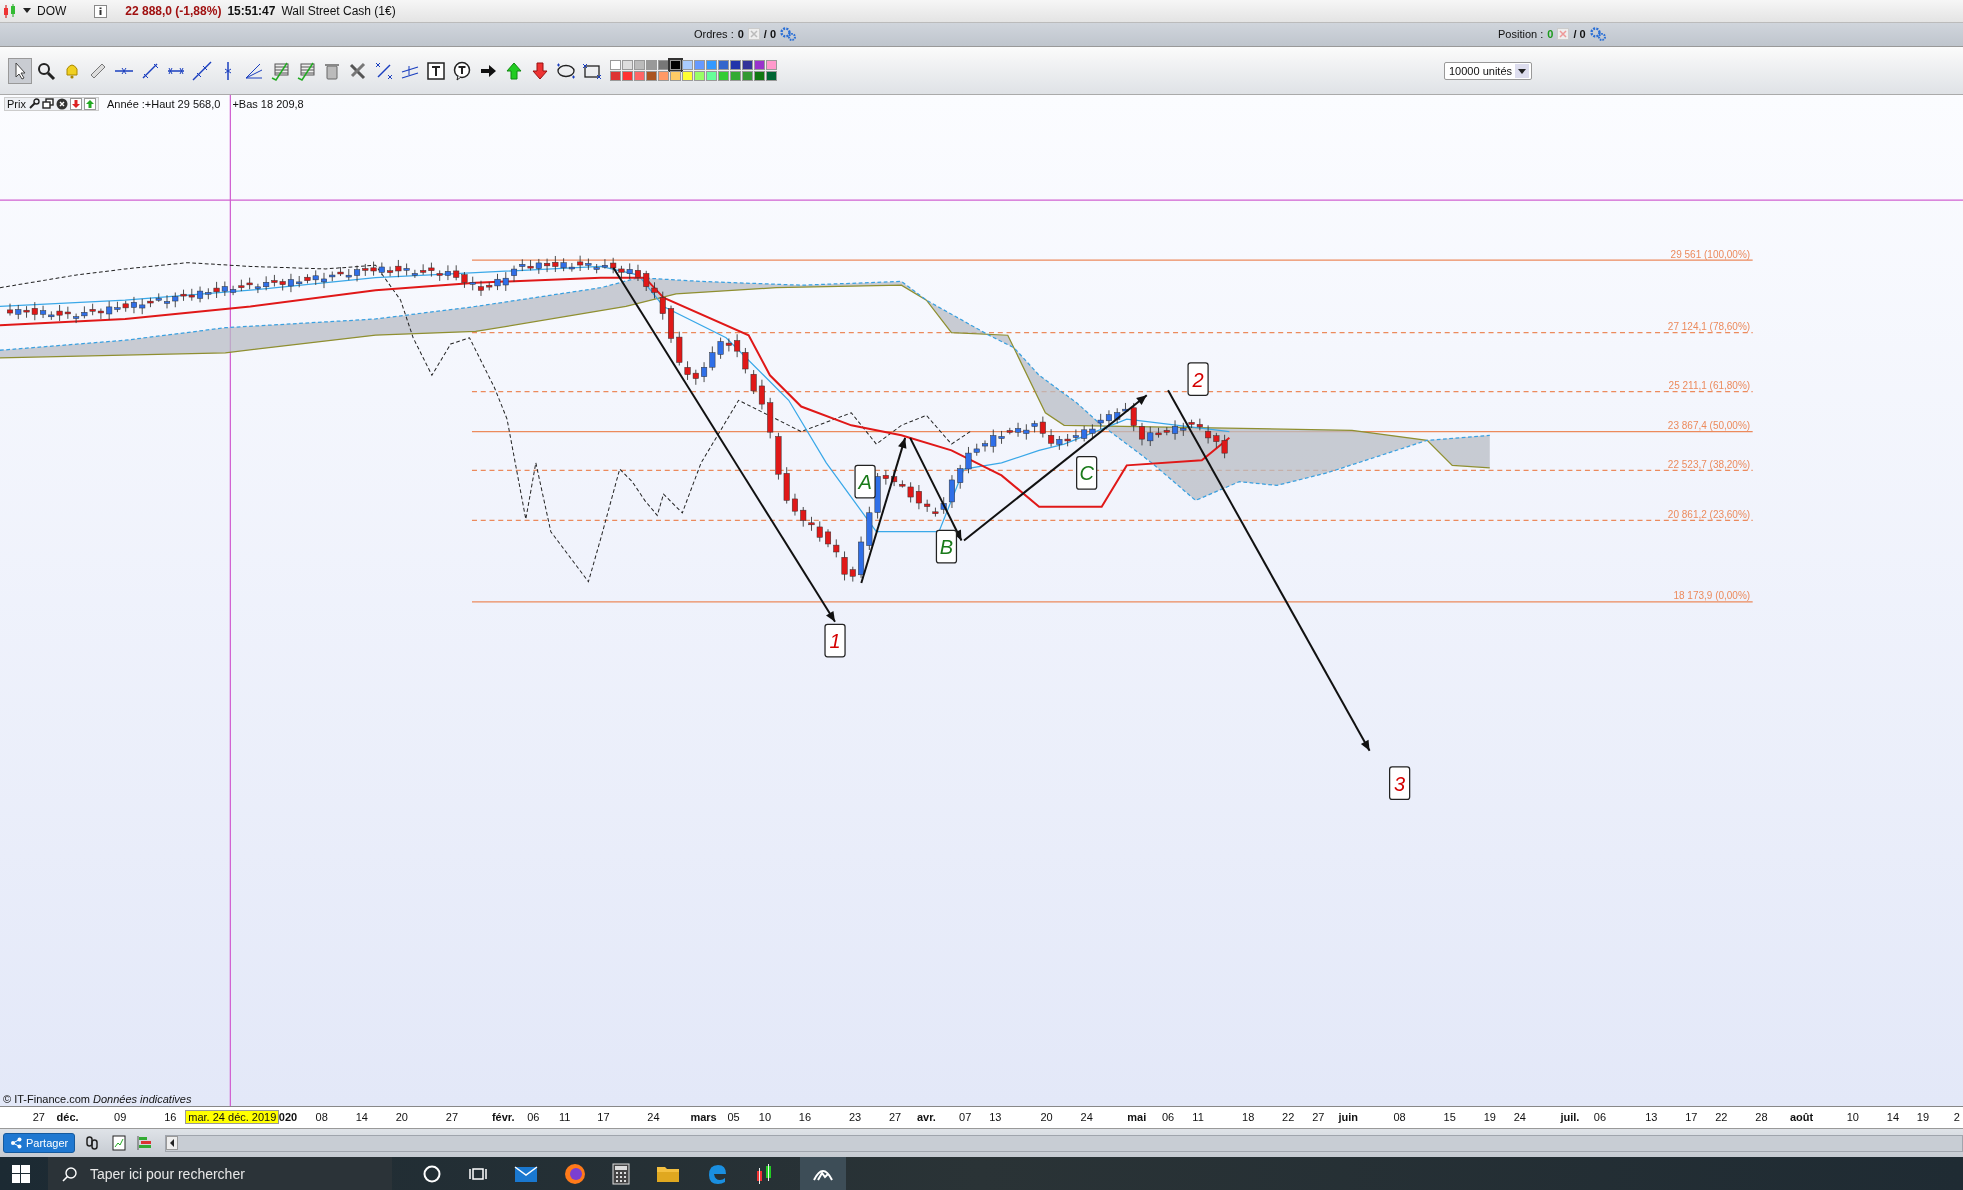  Describe the element at coordinates (1709, 514) in the screenshot. I see `fibonacci-level-label: 20 861,2 (23,60%)` at that location.